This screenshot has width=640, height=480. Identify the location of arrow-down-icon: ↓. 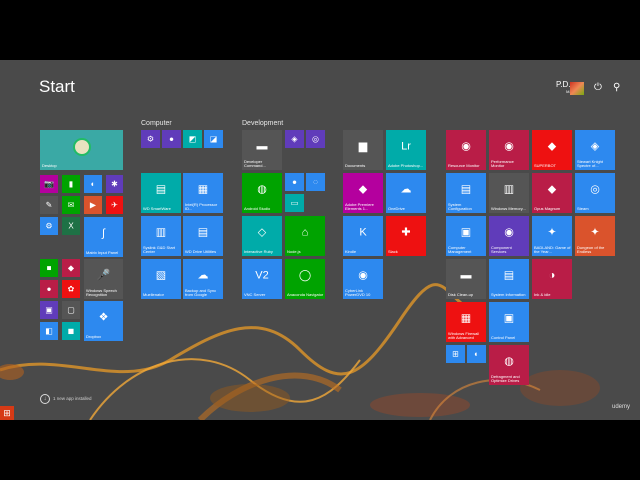
(45, 399).